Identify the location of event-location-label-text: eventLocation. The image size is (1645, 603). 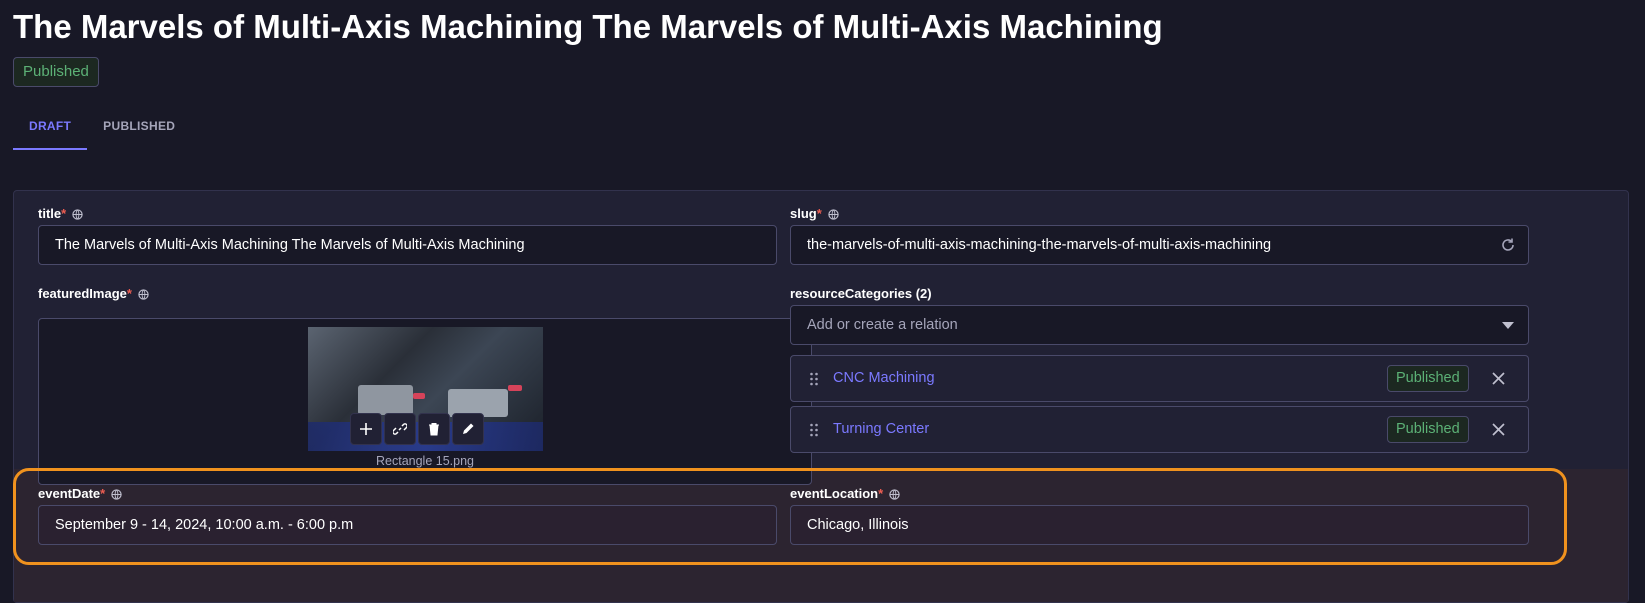
(834, 493).